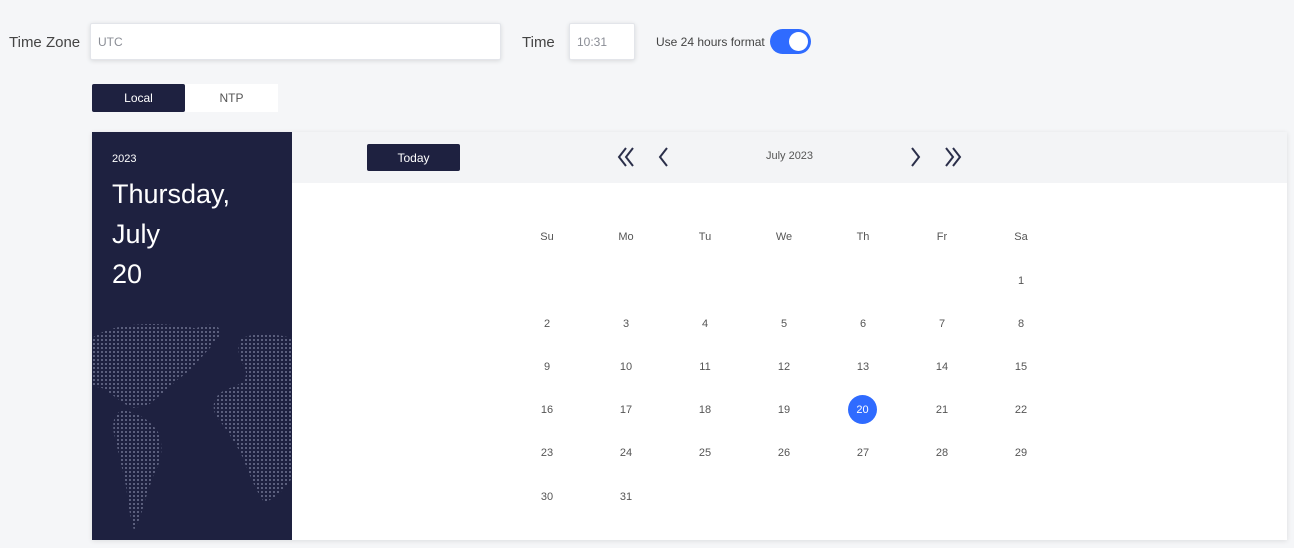  I want to click on weekday-mo: Mo, so click(626, 237).